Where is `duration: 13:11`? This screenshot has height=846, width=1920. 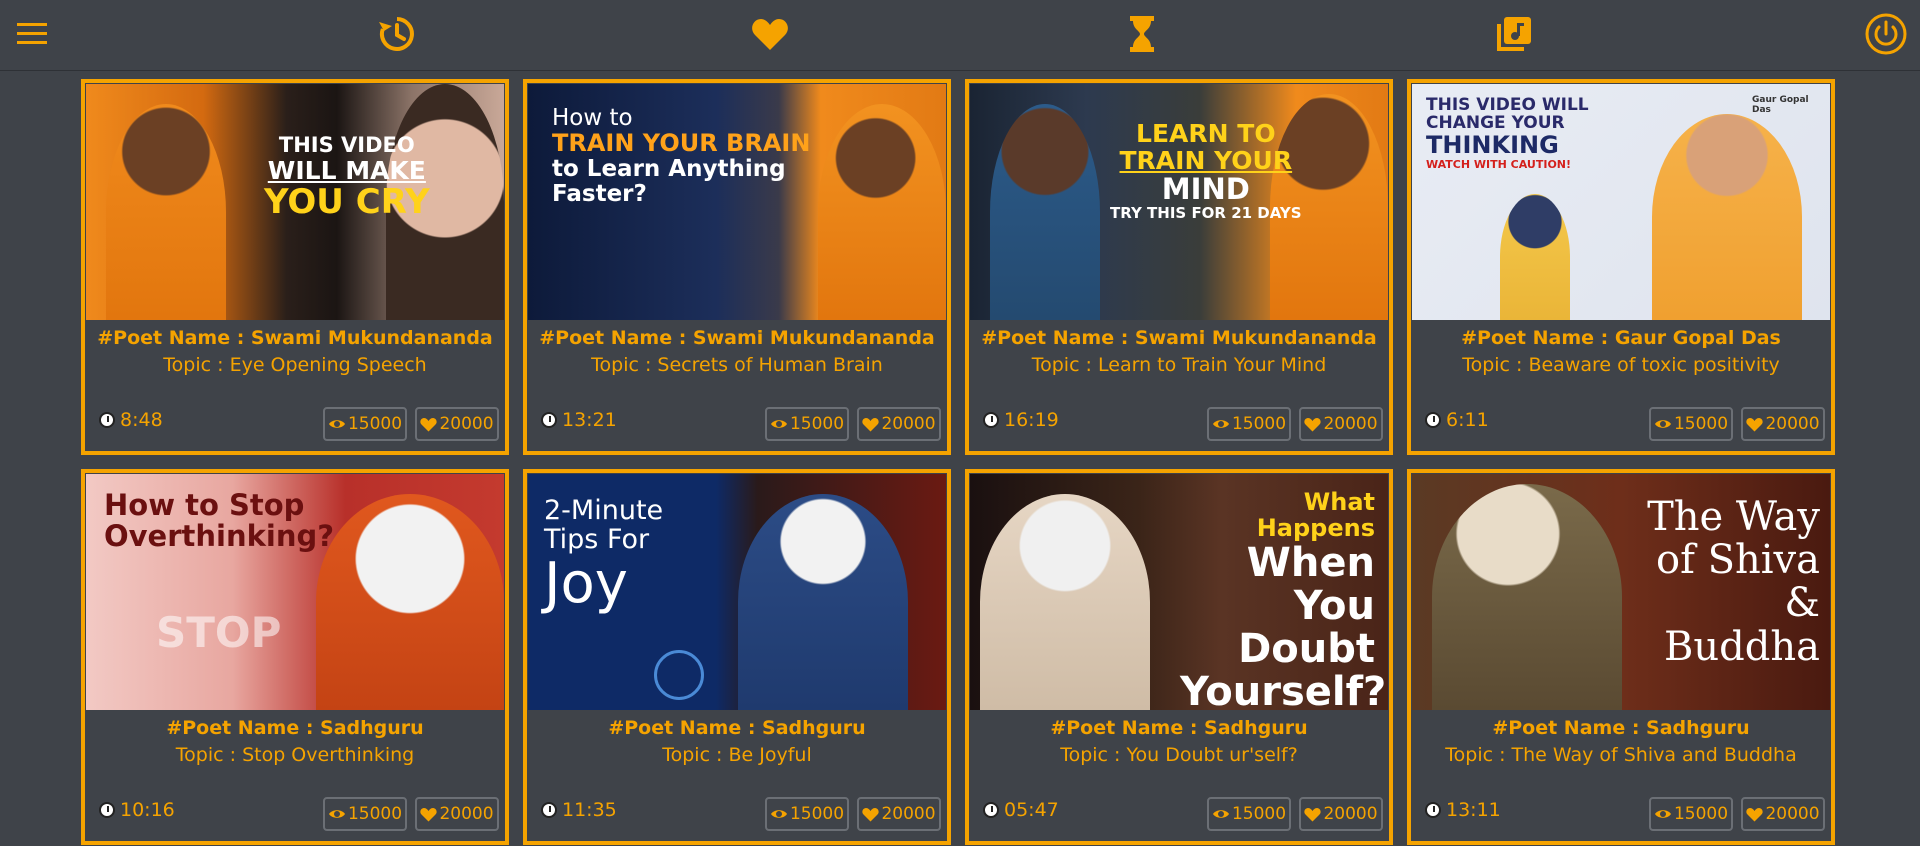 duration: 13:11 is located at coordinates (1463, 810).